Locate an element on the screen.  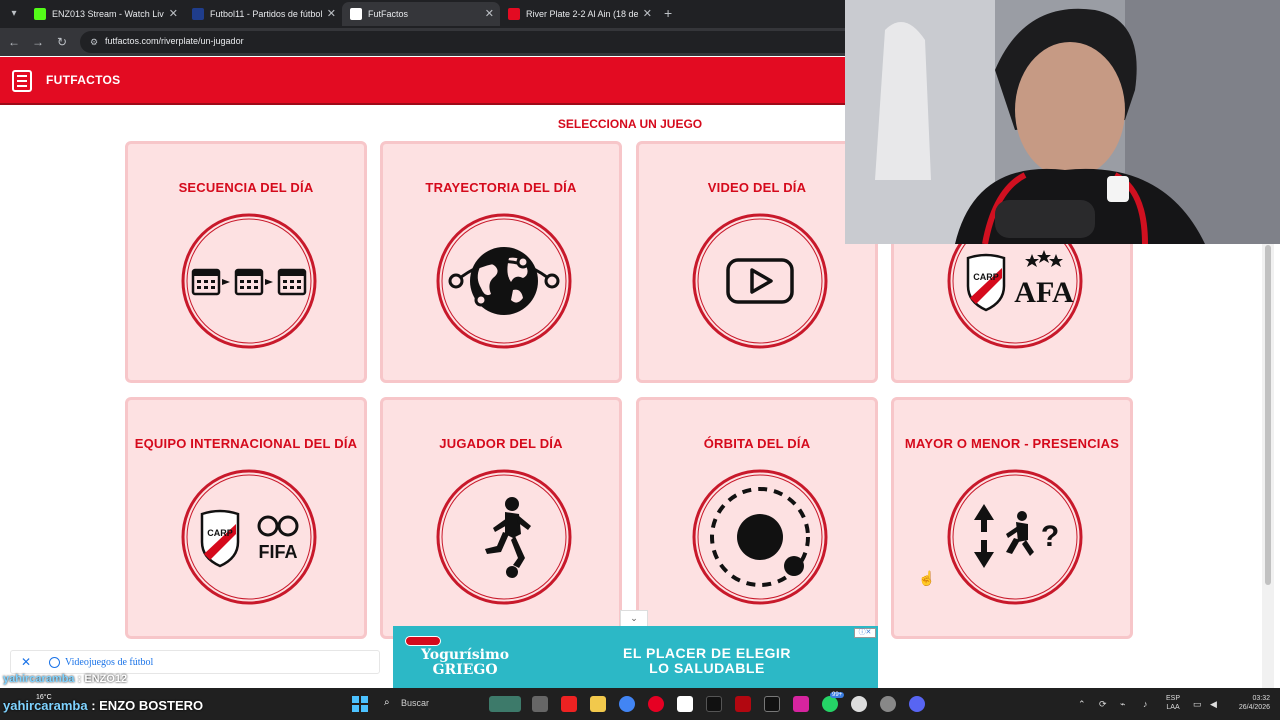
clock-date: 26/4/2026 is located at coordinates (1254, 707).